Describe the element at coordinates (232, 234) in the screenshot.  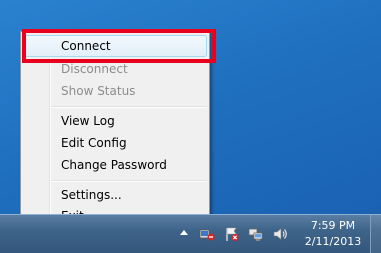
I see `action-center-flag-icon` at that location.